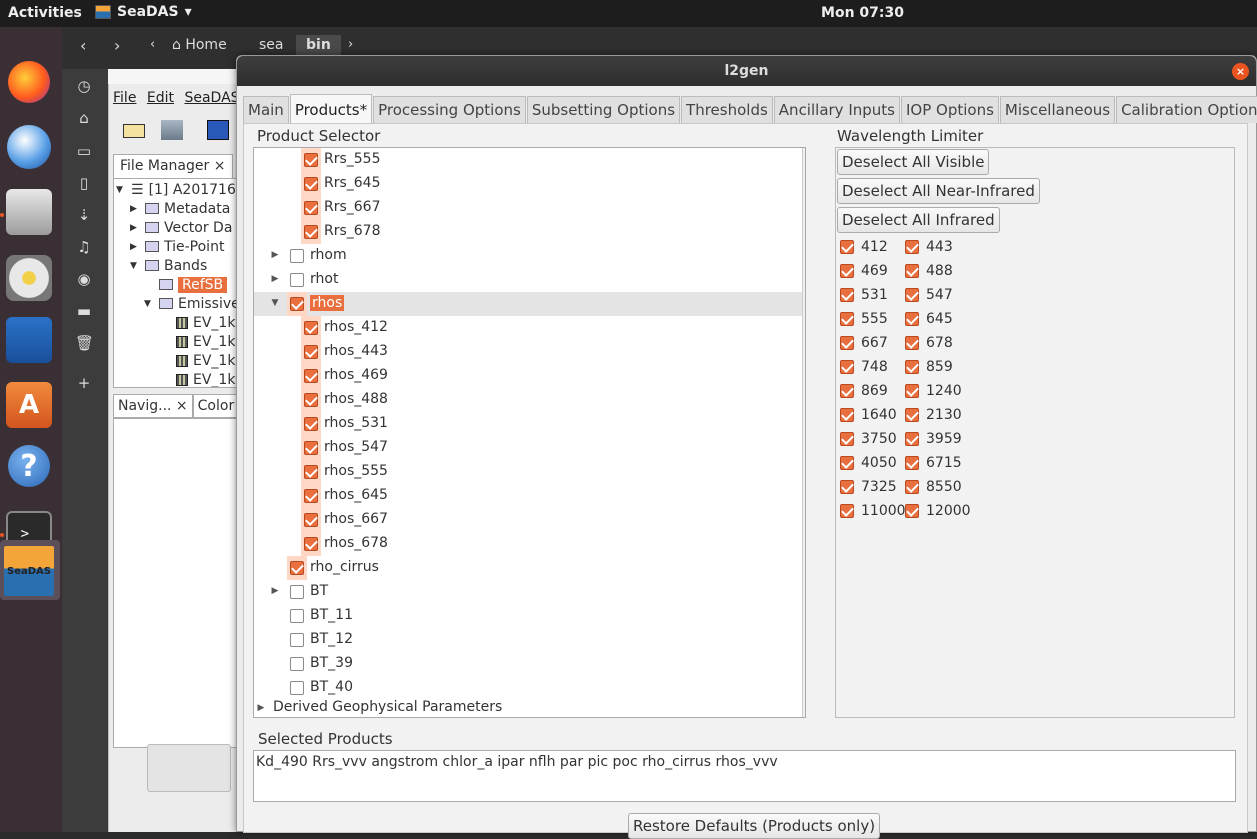 This screenshot has width=1257, height=839. Describe the element at coordinates (803, 432) in the screenshot. I see `product-list-scrollbar: ▲ ▼` at that location.